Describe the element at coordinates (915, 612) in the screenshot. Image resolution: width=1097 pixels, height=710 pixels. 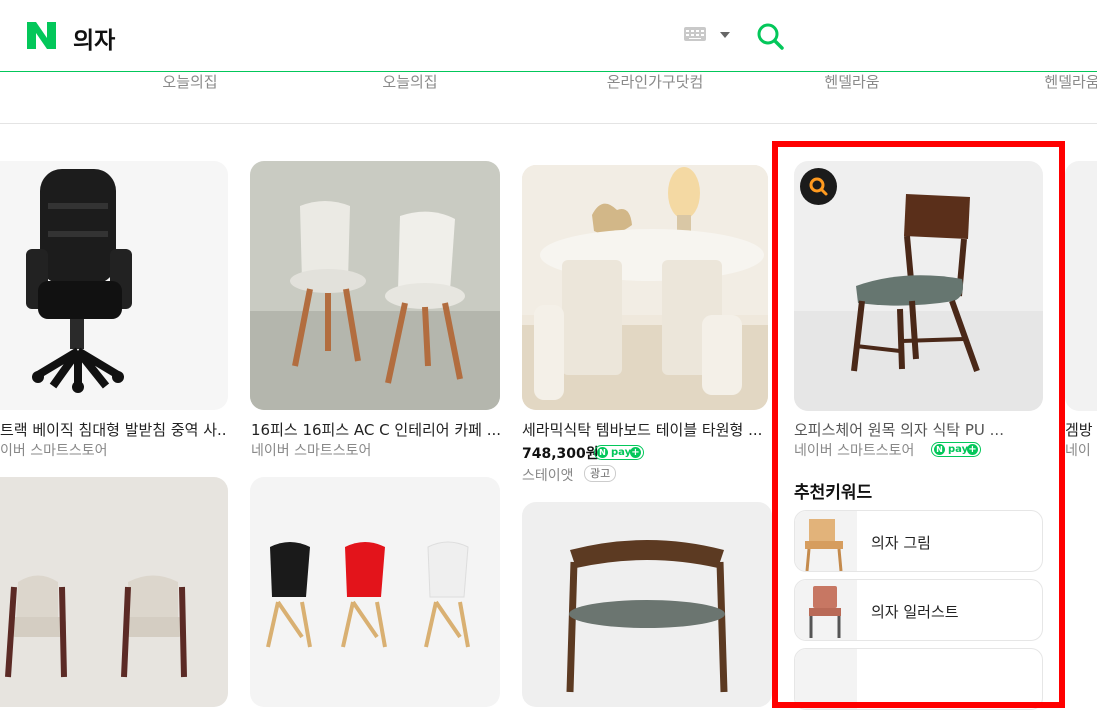
I see `keyword-label: 의자 일러스트` at that location.